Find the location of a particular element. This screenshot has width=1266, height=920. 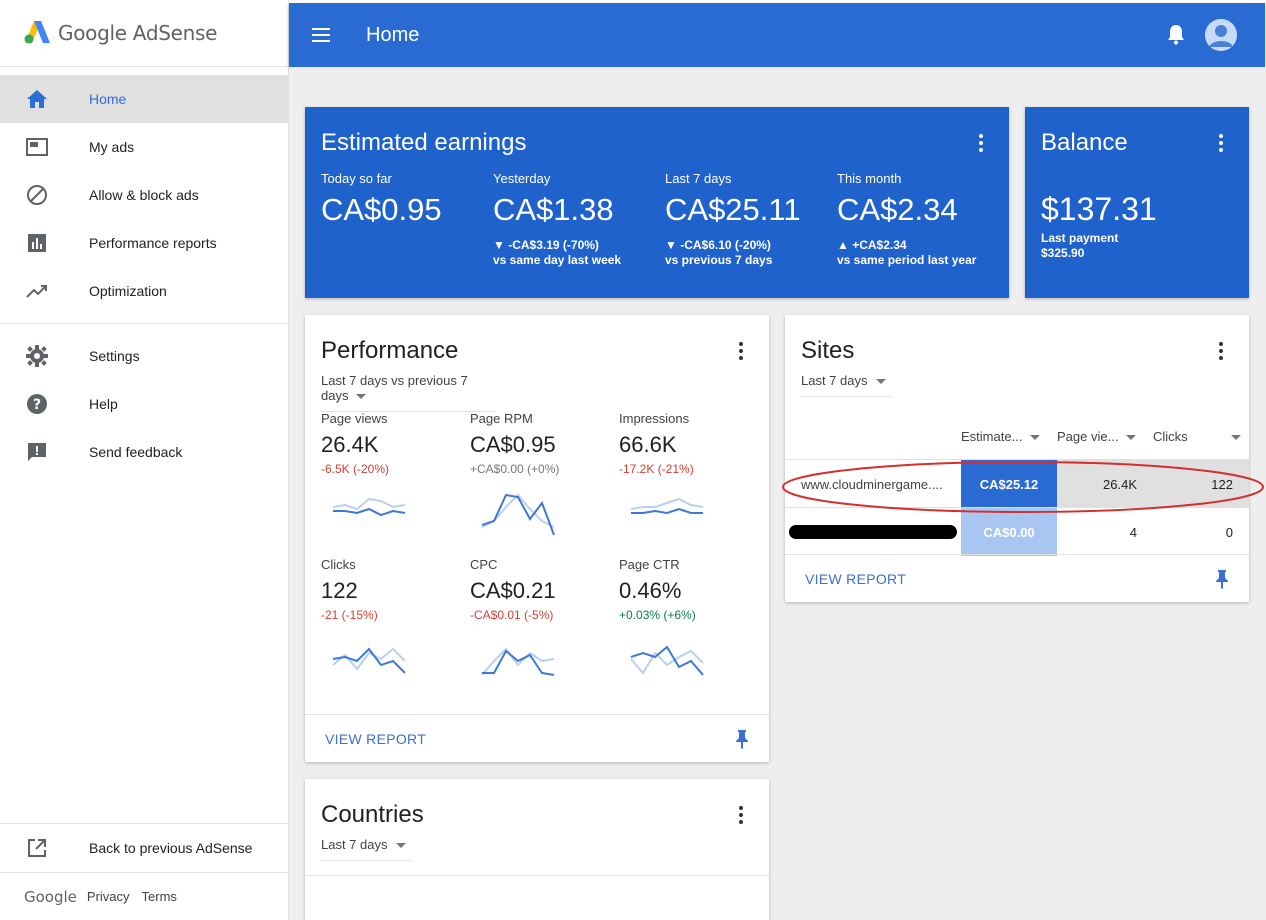

sidebar-divider is located at coordinates (144, 323).